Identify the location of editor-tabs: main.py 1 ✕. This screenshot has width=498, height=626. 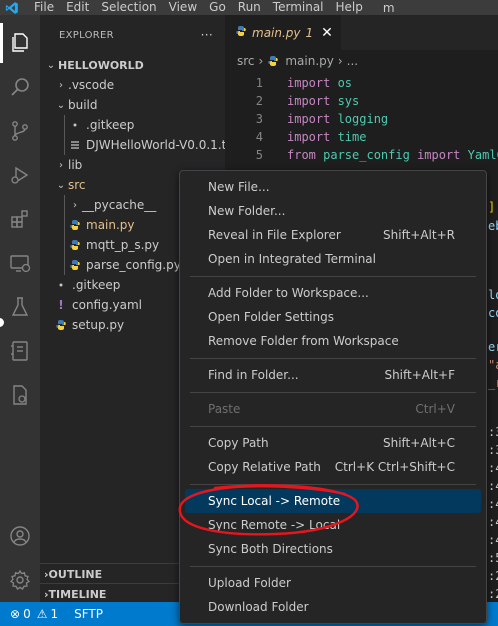
(361, 32).